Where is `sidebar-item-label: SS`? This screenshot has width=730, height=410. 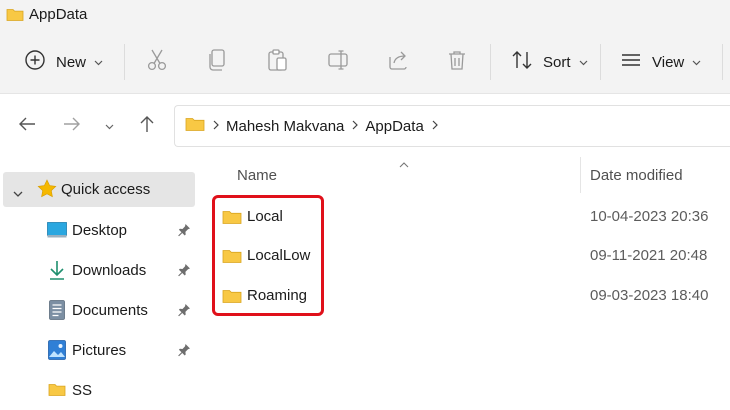 sidebar-item-label: SS is located at coordinates (82, 390).